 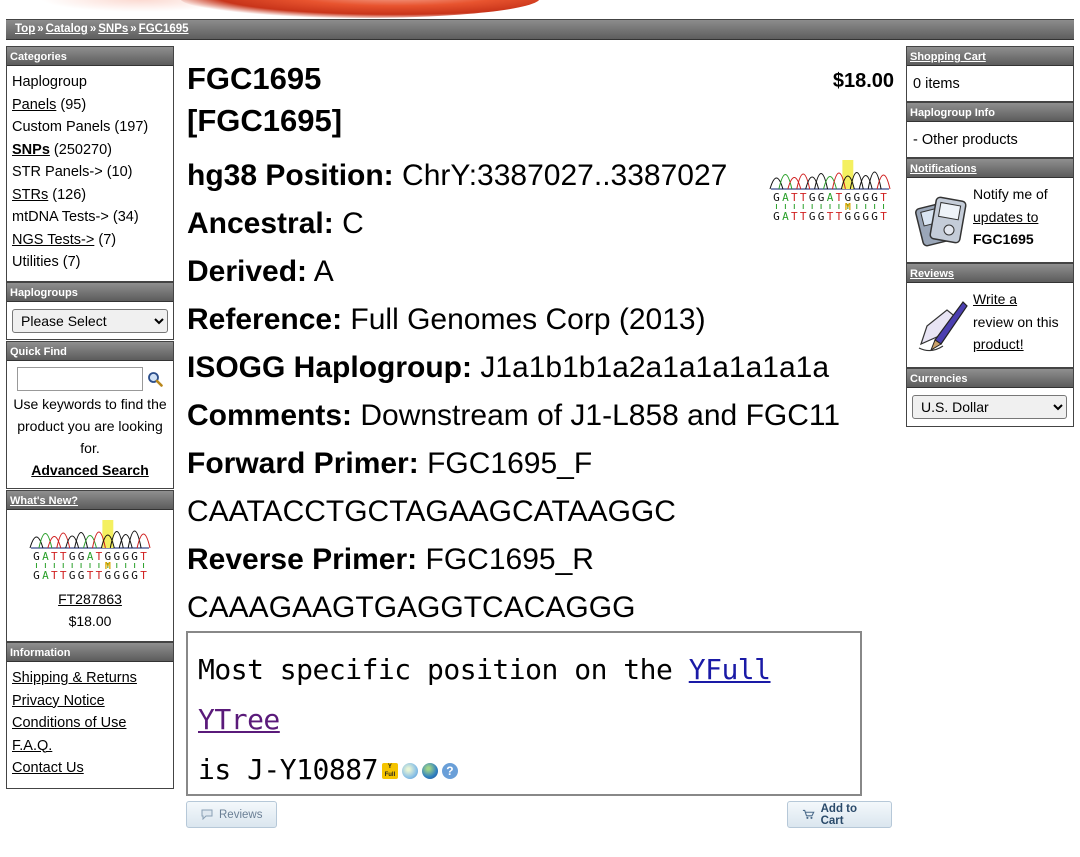 I want to click on product-price: $18.00, so click(x=863, y=81).